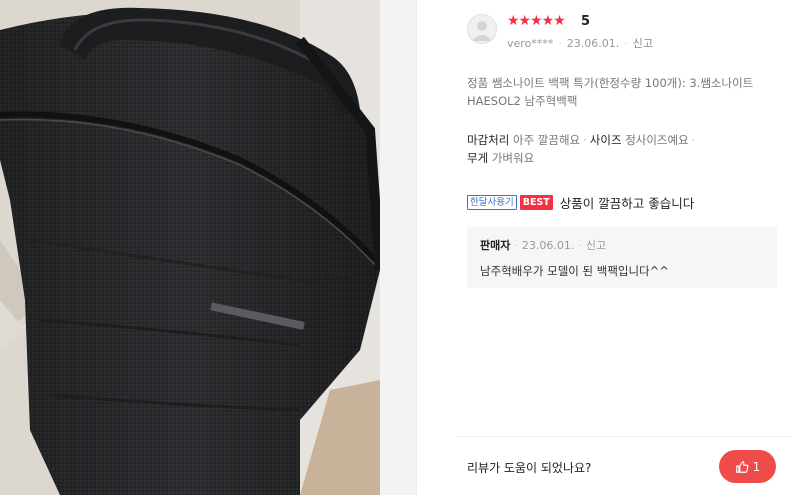 Image resolution: width=791 pixels, height=495 pixels. I want to click on seller-report-button: 신고, so click(596, 245).